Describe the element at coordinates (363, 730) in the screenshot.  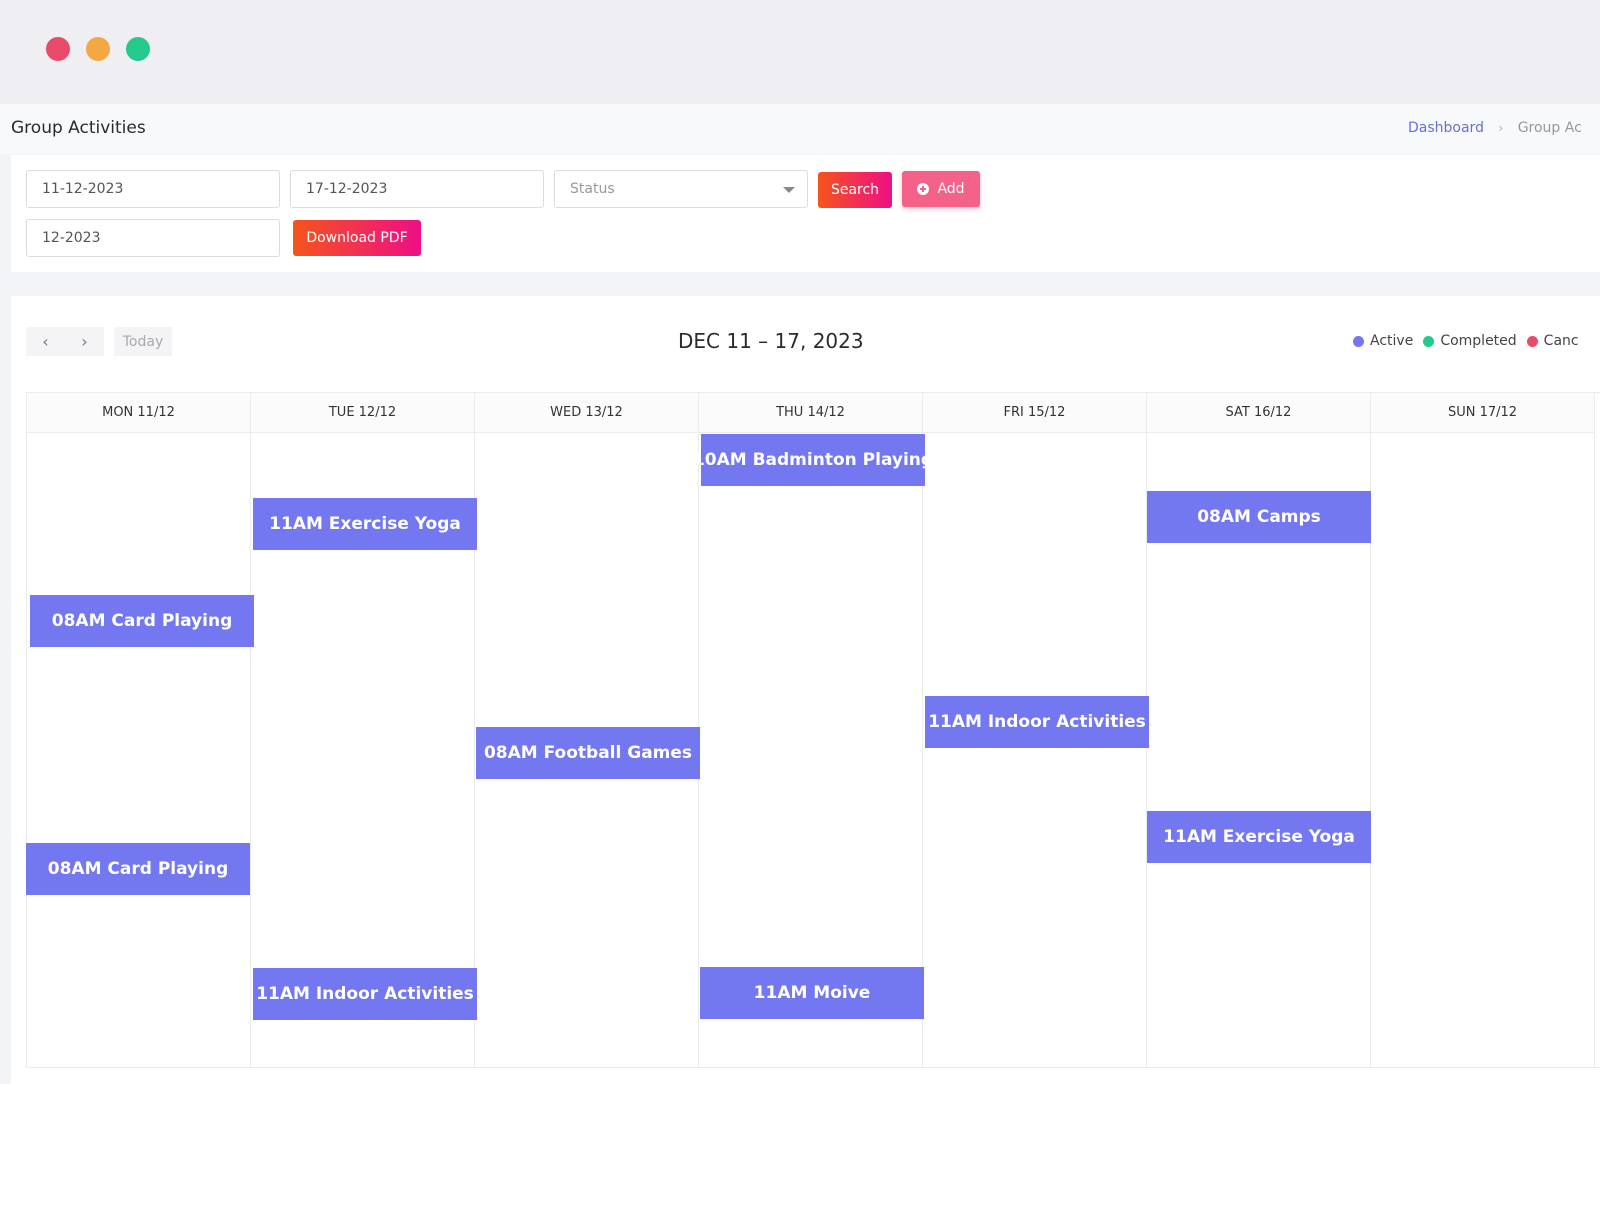
I see `day-column: TUE 12/12` at that location.